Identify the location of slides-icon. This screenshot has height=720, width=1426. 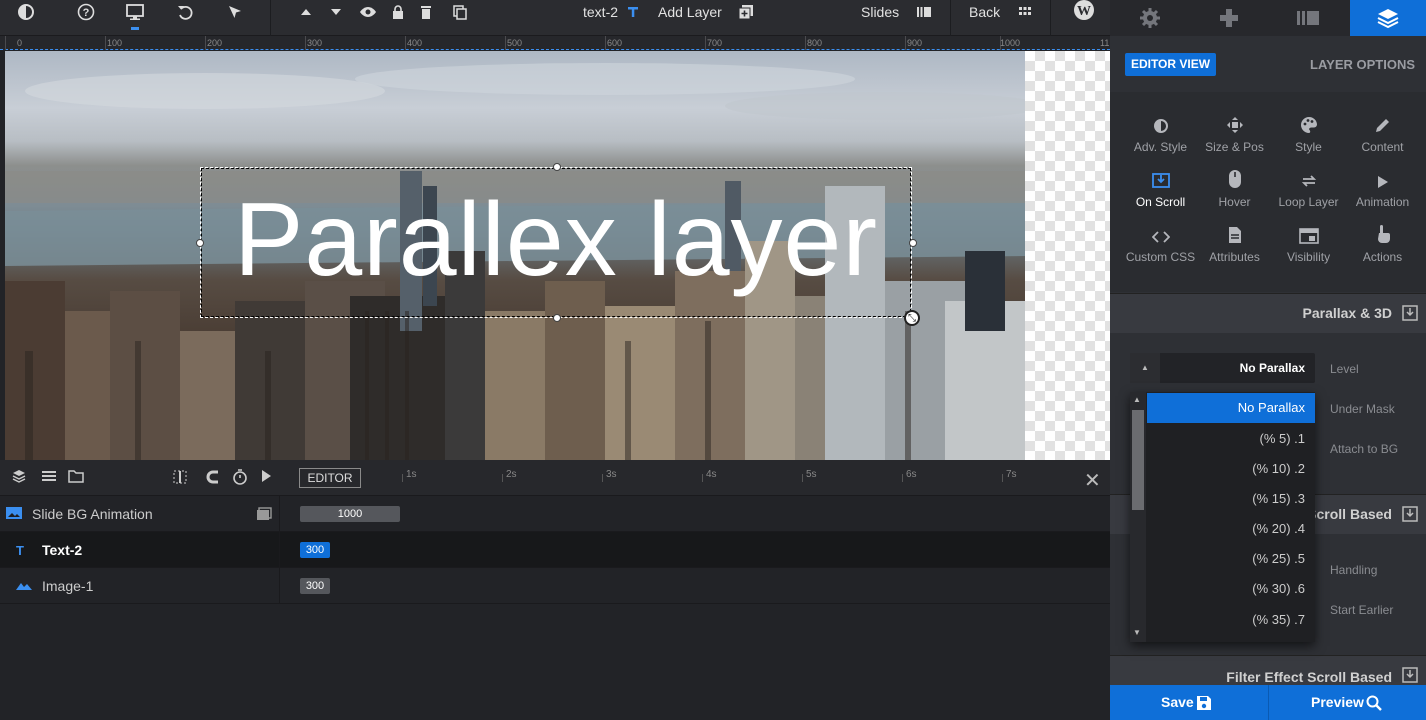
(924, 12).